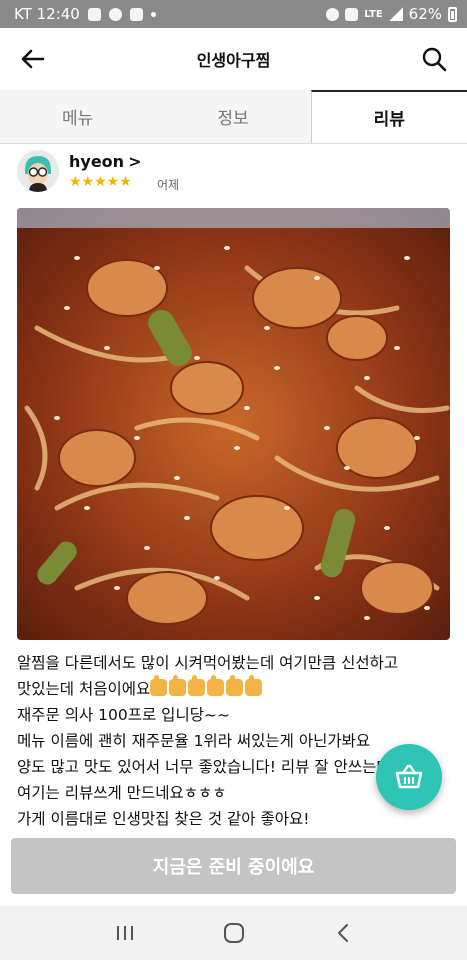  I want to click on review-line: 맛있는데 처음이에요, so click(84, 689).